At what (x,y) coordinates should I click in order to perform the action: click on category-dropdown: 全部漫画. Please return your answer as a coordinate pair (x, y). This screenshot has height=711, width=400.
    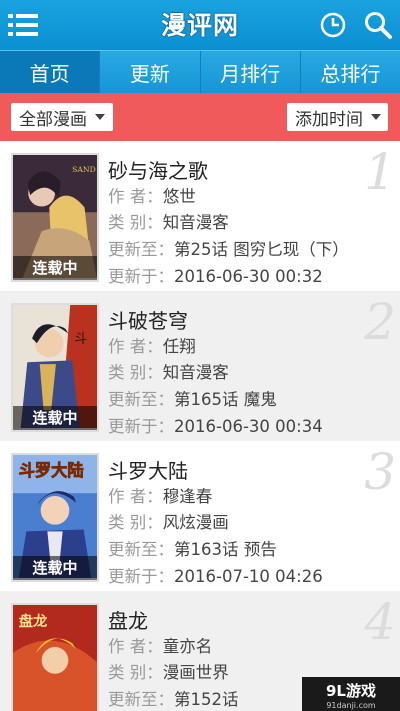
    Looking at the image, I should click on (62, 117).